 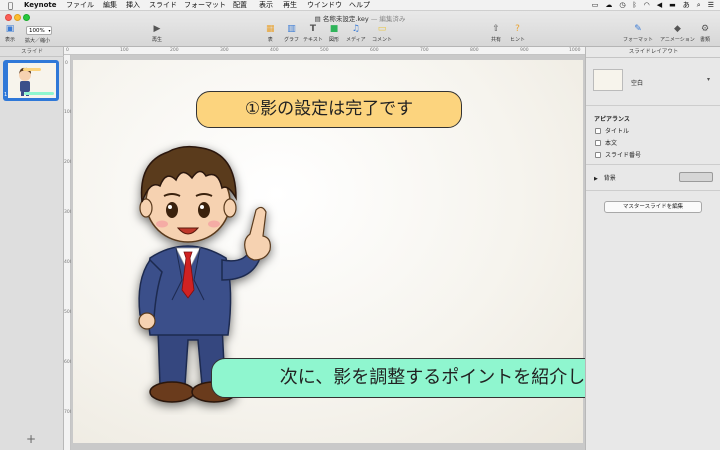 What do you see at coordinates (224, 50) in the screenshot?
I see `ruler-tick: 300` at bounding box center [224, 50].